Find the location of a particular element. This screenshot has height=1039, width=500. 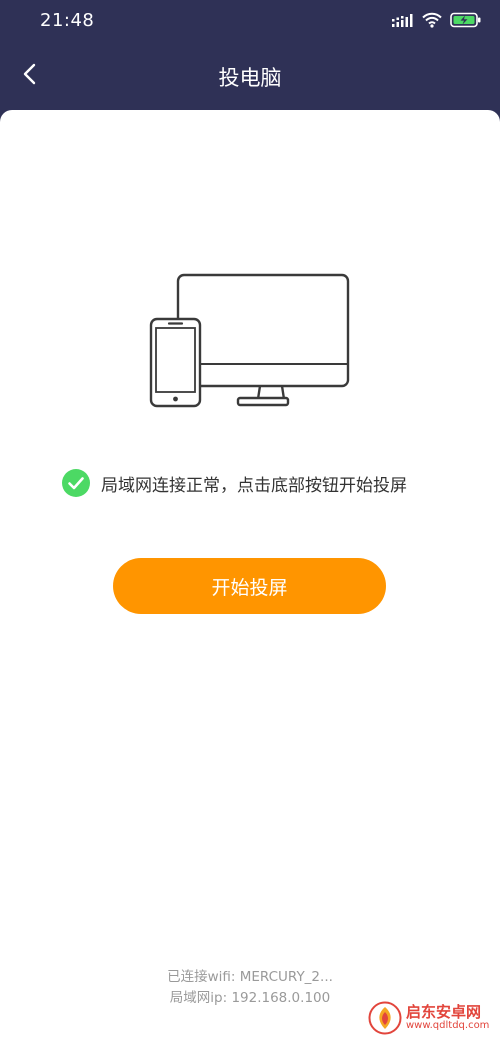

watermark-logo-icon is located at coordinates (385, 1018).